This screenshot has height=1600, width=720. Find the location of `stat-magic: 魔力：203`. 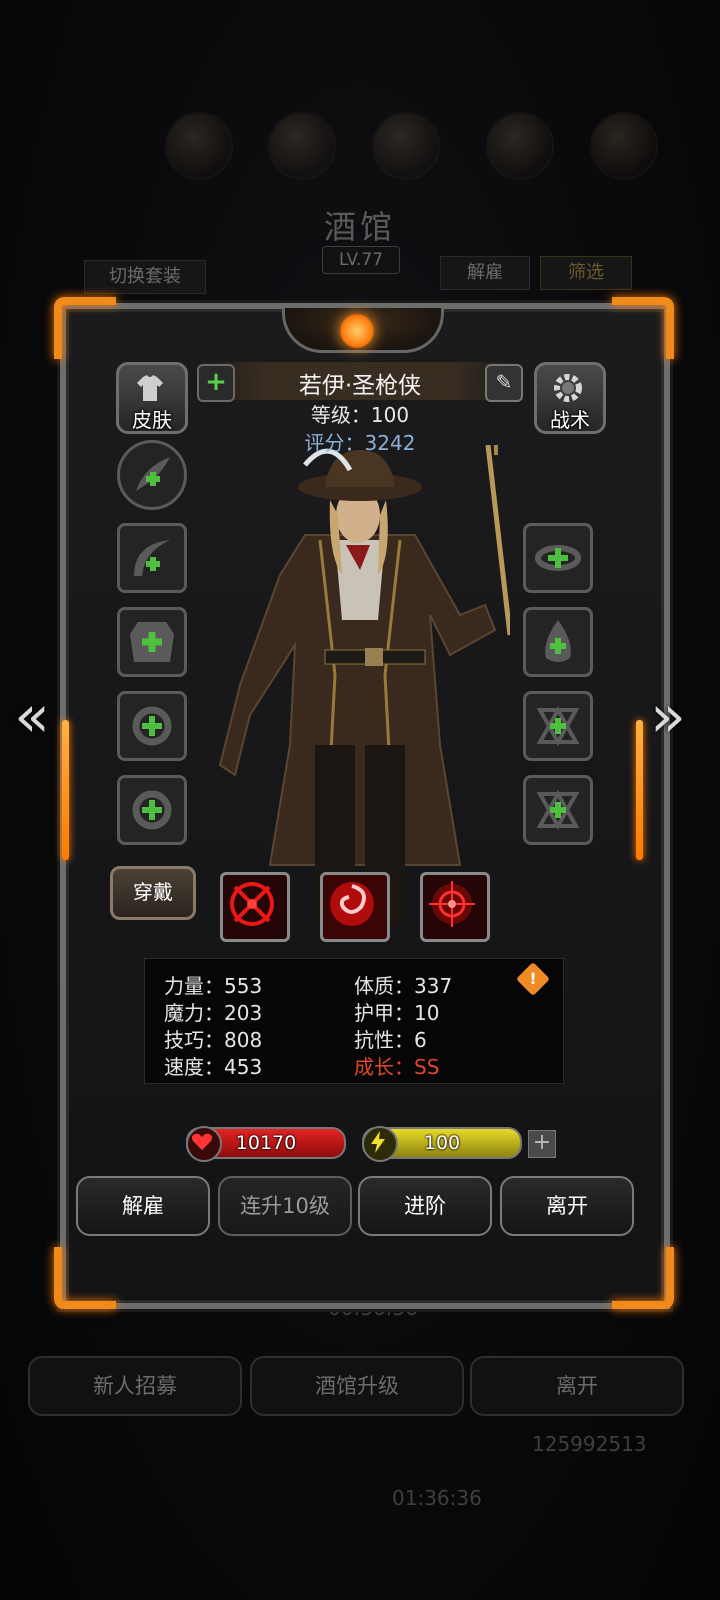

stat-magic: 魔力：203 is located at coordinates (213, 1013).